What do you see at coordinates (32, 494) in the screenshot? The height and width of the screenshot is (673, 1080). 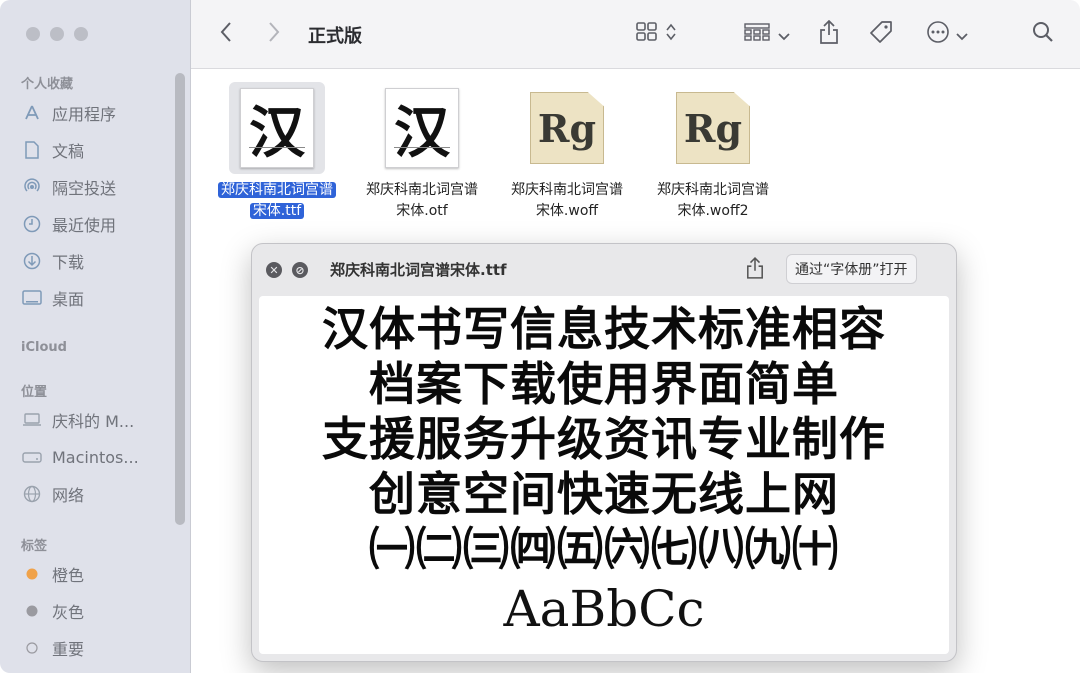 I see `globe-icon` at bounding box center [32, 494].